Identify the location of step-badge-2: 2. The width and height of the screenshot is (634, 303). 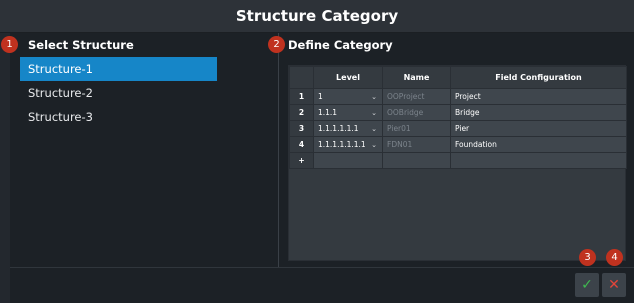
(276, 44).